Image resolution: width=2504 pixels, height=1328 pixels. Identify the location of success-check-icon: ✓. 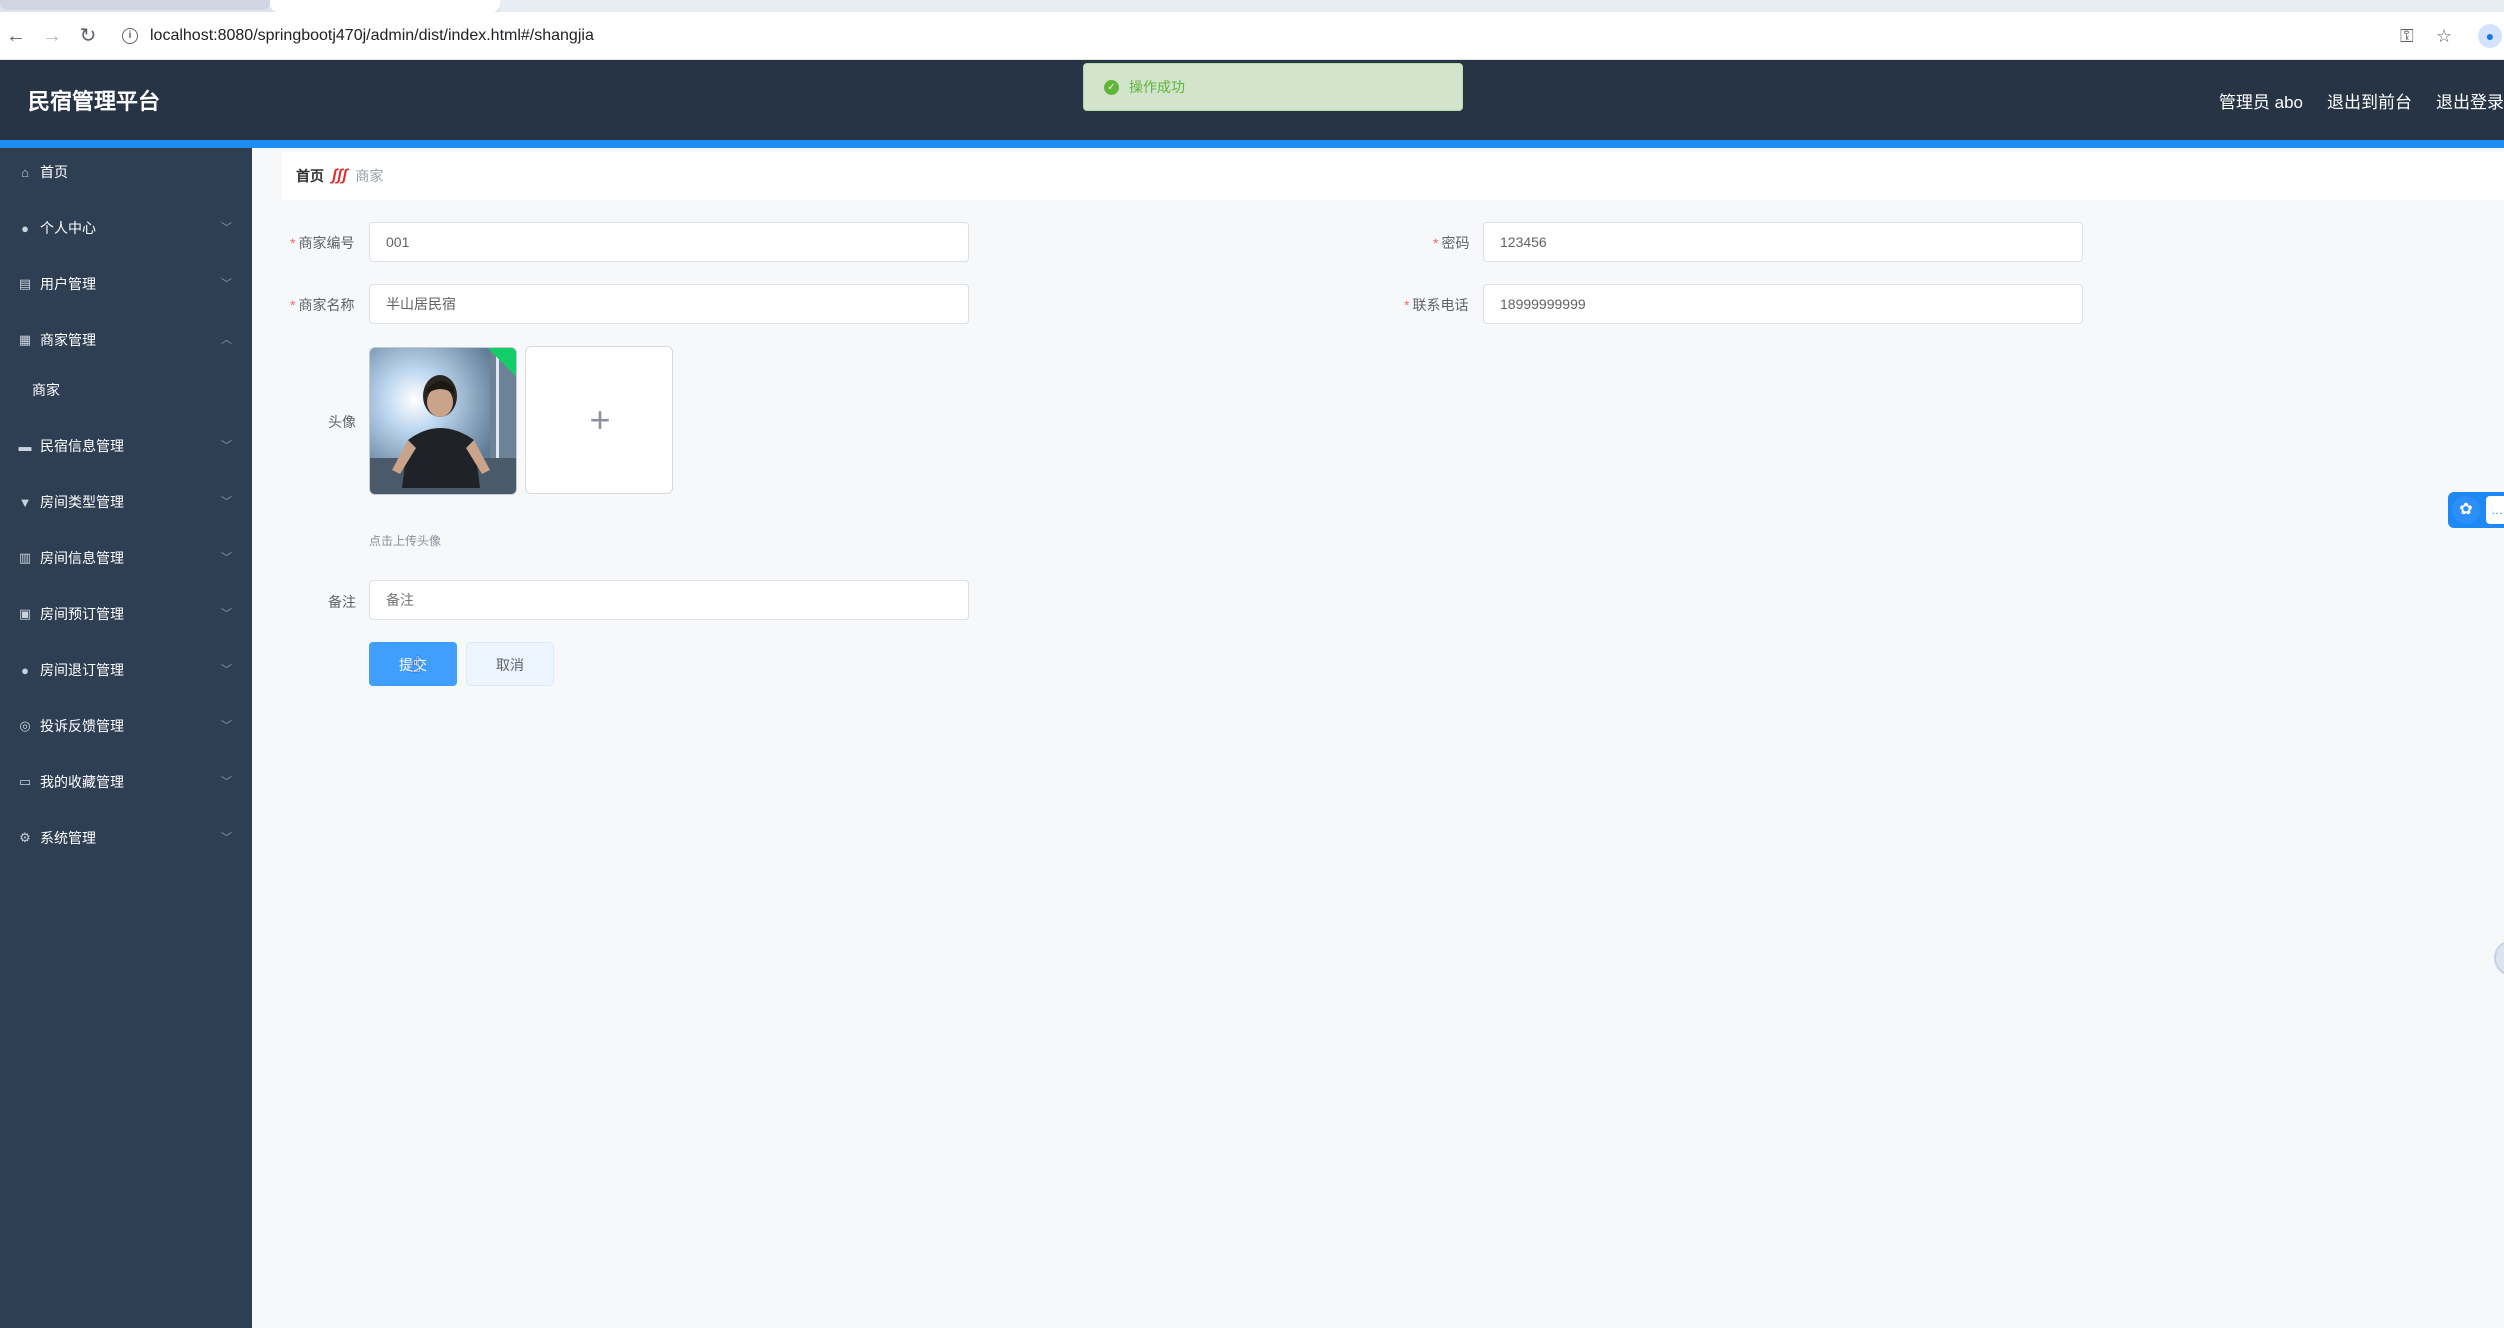
(1111, 87).